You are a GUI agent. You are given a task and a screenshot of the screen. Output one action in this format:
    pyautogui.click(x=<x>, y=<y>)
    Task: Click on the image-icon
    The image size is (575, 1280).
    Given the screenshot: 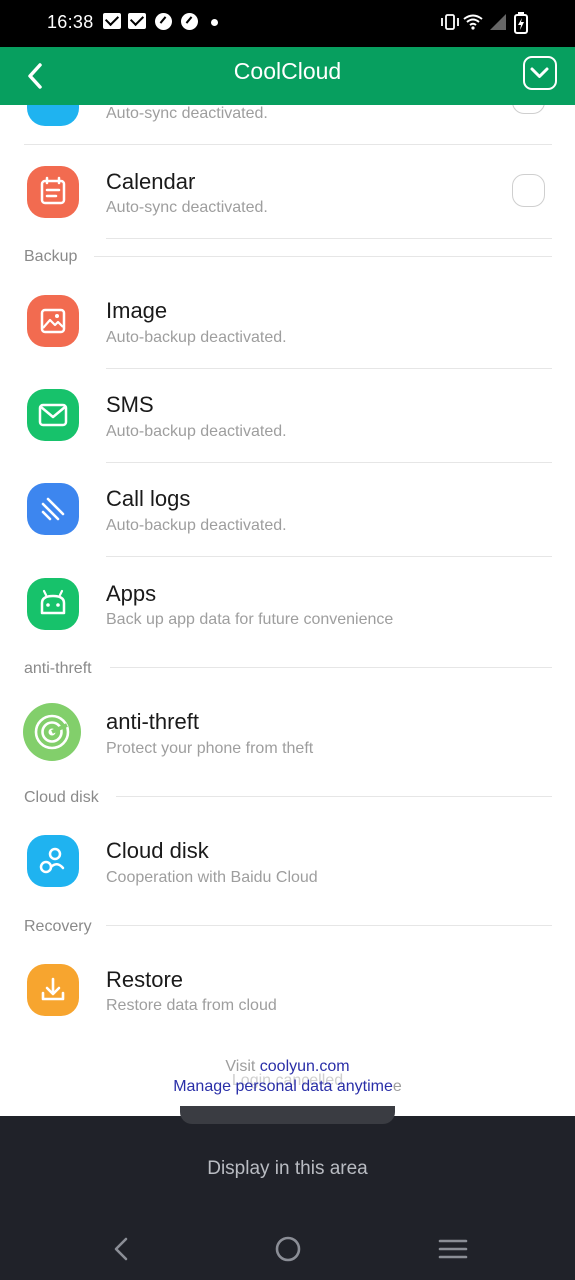 What is the action you would take?
    pyautogui.click(x=53, y=321)
    